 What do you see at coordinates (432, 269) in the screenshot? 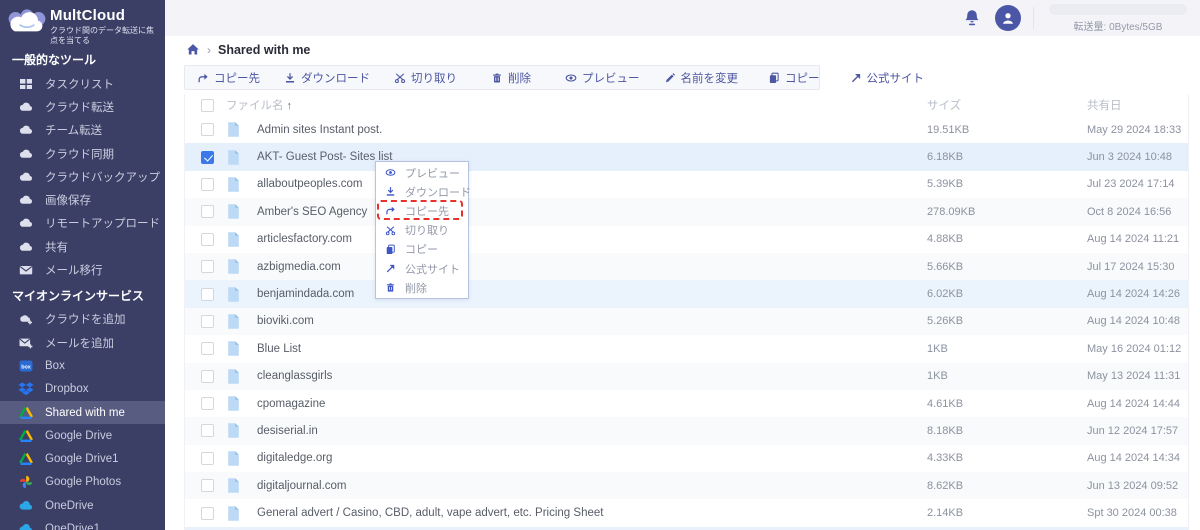
I see `menu-item-label: 公式サイト` at bounding box center [432, 269].